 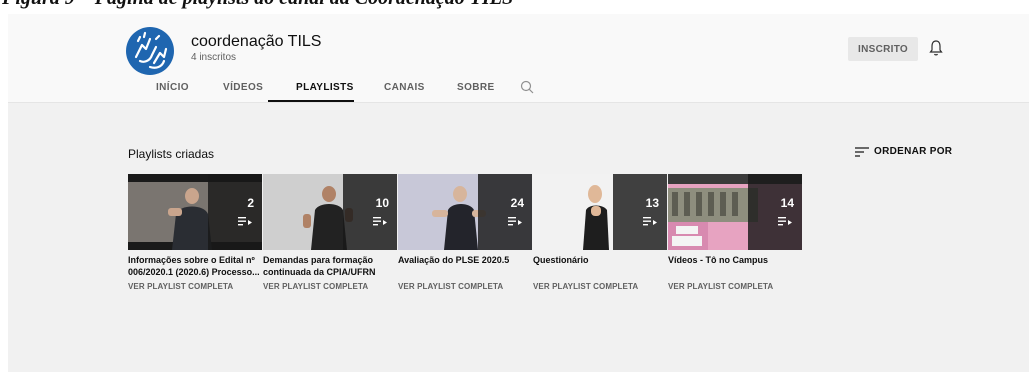 I want to click on video-count: 10, so click(x=382, y=203).